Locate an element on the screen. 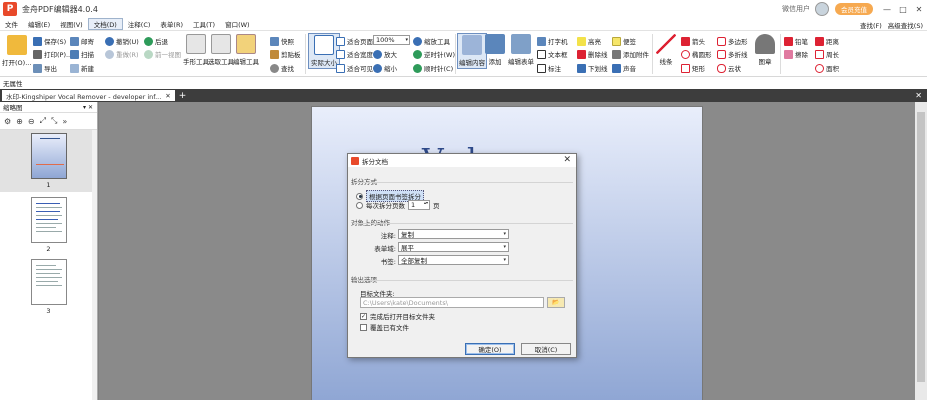 This screenshot has width=927, height=400. previous-view-button: 前一视图 is located at coordinates (162, 54).